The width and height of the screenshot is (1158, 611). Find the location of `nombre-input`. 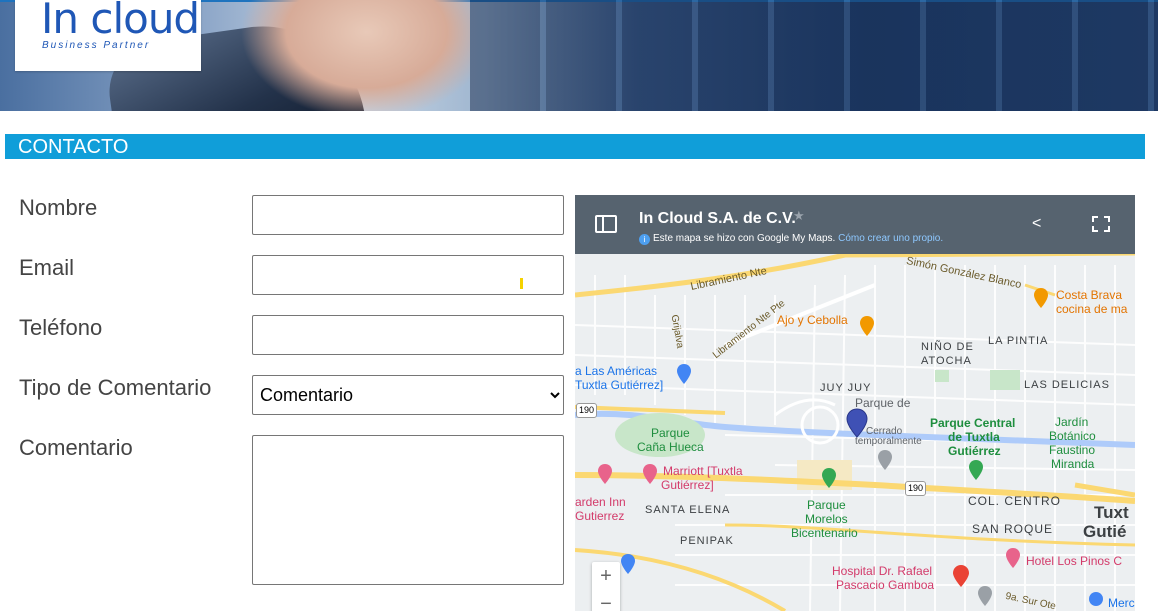

nombre-input is located at coordinates (408, 215).